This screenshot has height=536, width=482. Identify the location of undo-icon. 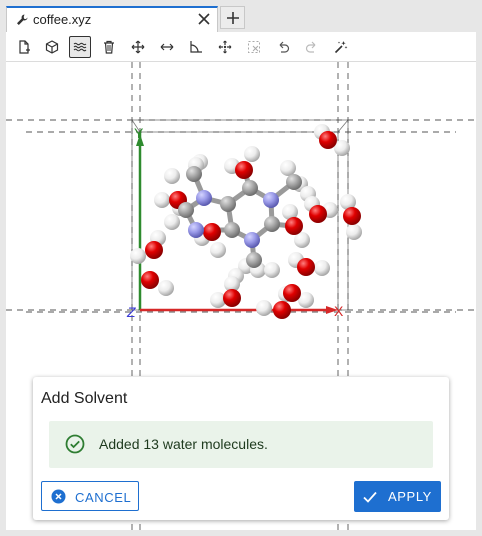
(283, 47).